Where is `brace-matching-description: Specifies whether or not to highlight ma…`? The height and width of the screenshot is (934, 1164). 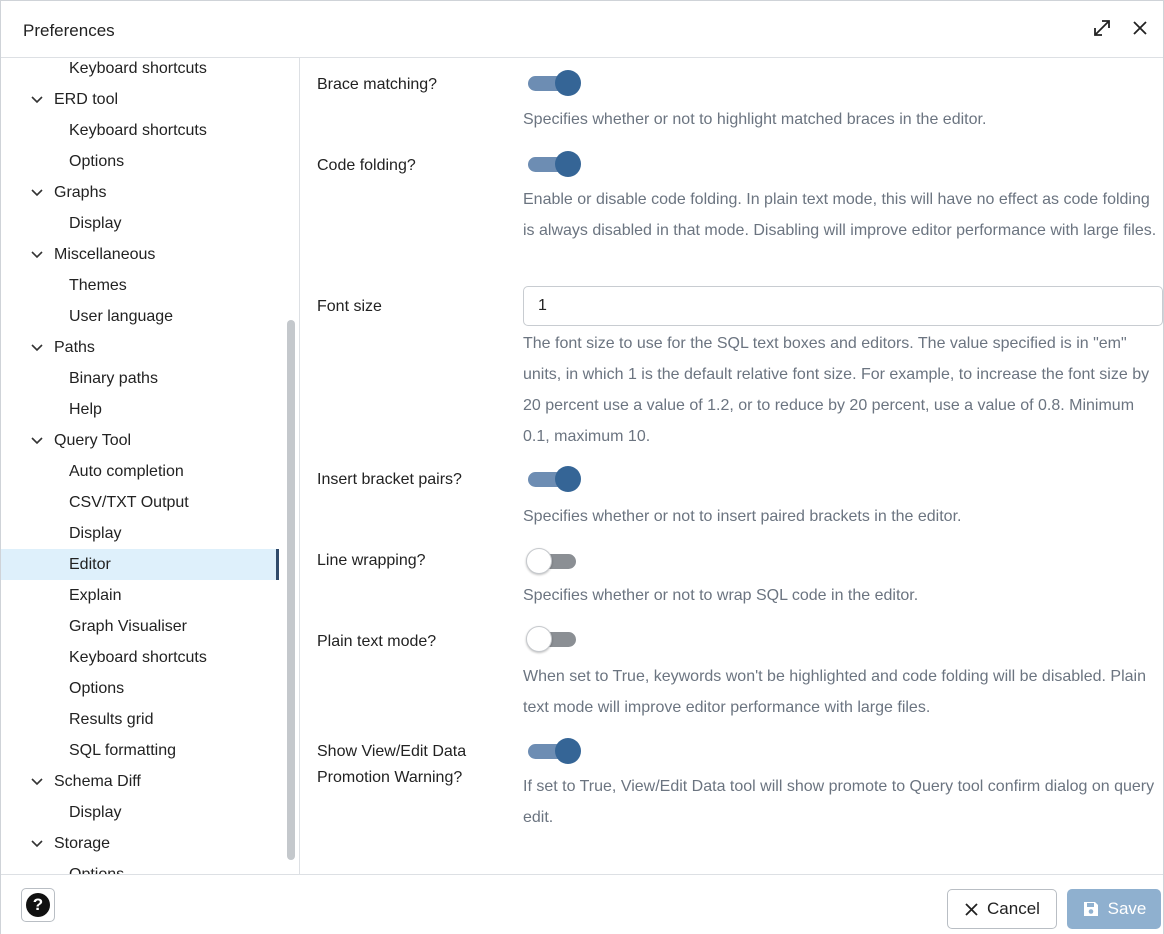 brace-matching-description: Specifies whether or not to highlight ma… is located at coordinates (755, 119).